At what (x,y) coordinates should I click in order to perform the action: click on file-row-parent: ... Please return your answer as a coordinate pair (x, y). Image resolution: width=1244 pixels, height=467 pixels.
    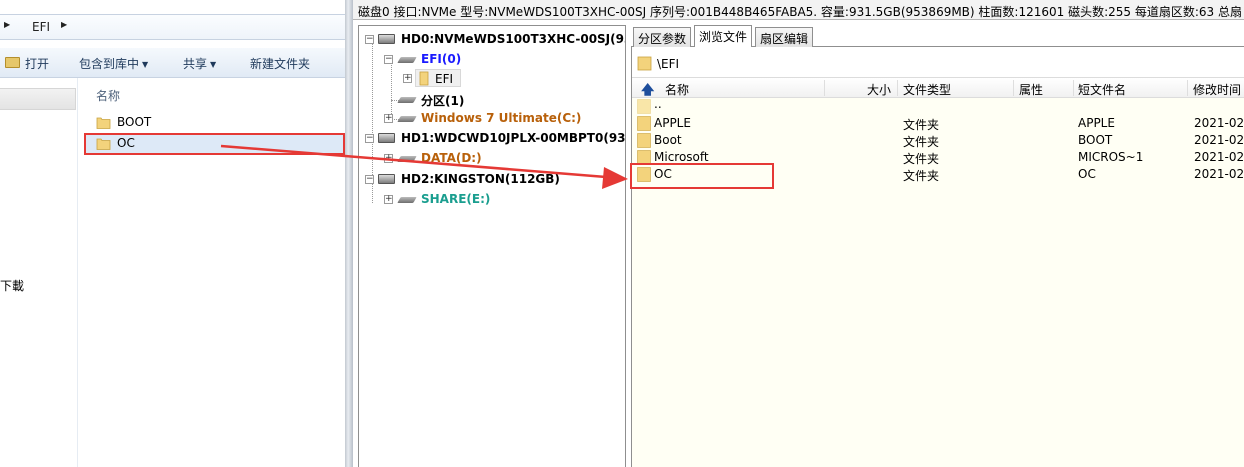
    Looking at the image, I should click on (938, 106).